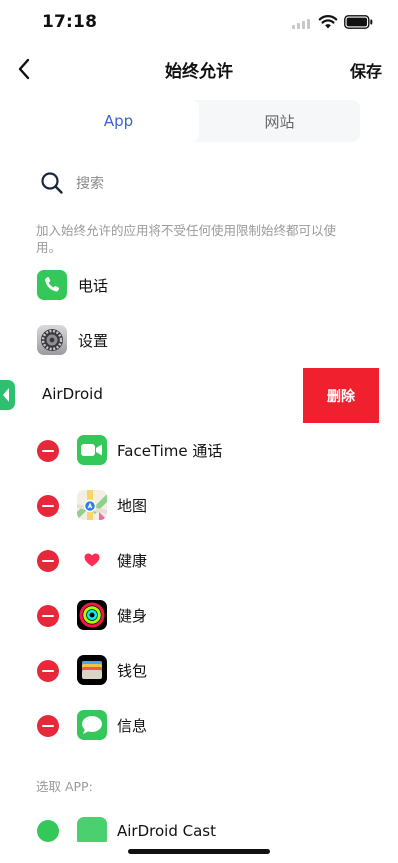  I want to click on add-button, so click(48, 831).